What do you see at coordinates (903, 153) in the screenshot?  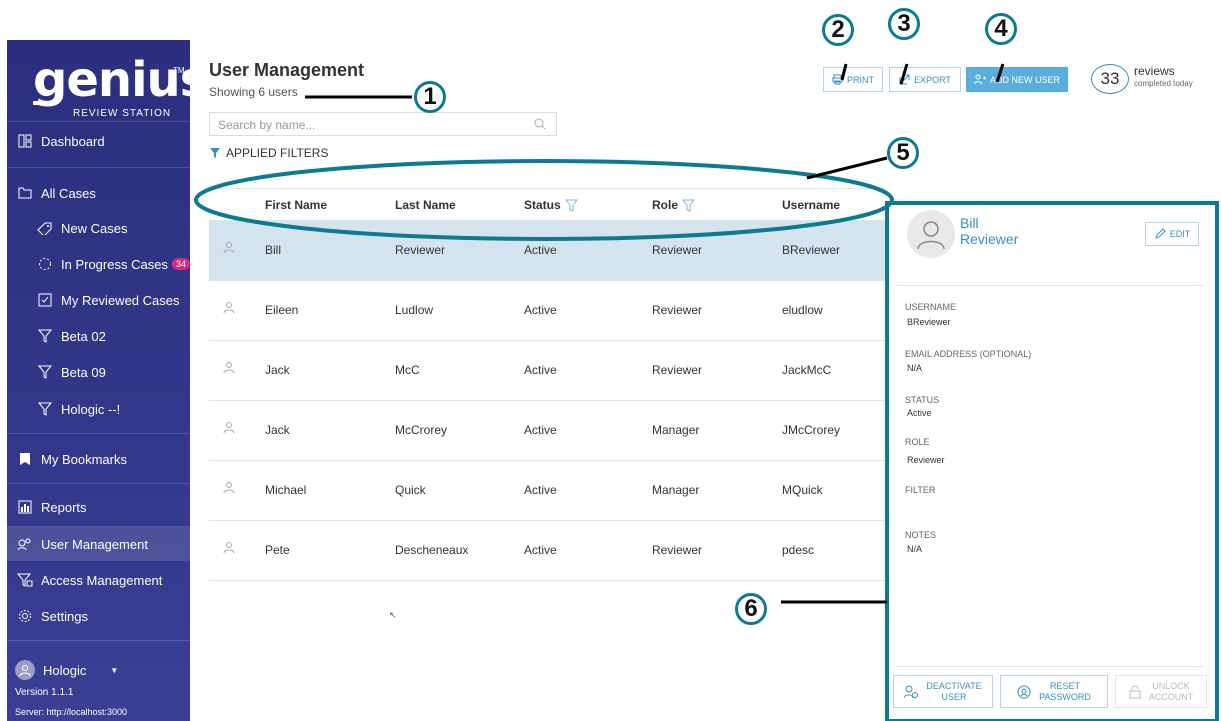 I see `callout-number-5: 5` at bounding box center [903, 153].